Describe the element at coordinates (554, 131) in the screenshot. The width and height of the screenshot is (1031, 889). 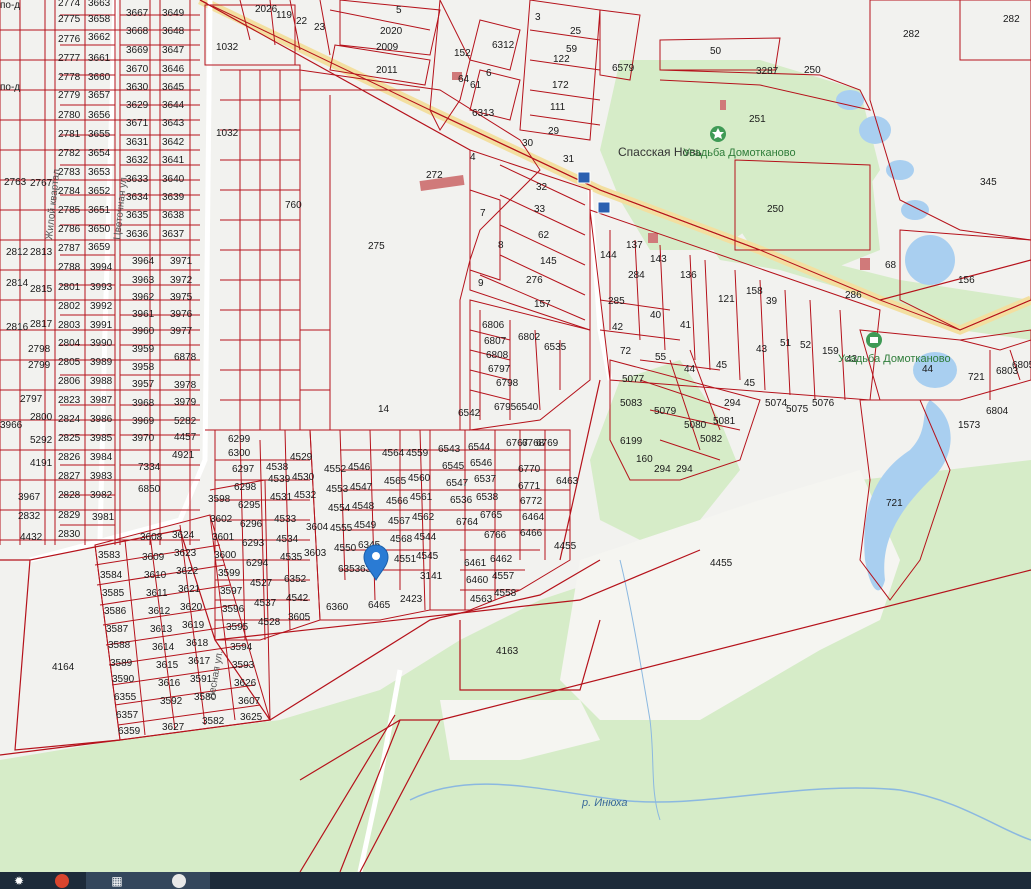
I see `parcel-label: 29` at that location.